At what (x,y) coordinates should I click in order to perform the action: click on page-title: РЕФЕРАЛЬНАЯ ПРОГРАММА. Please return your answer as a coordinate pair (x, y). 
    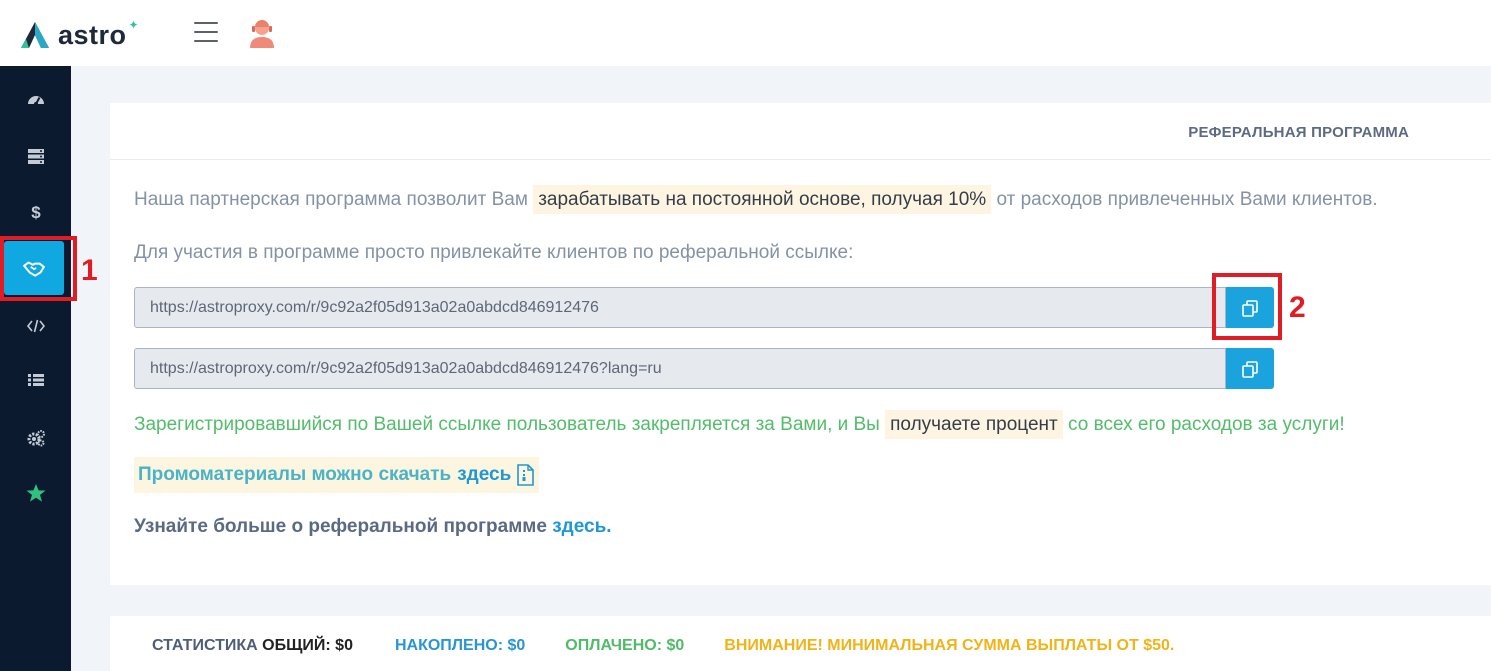
    Looking at the image, I should click on (1298, 132).